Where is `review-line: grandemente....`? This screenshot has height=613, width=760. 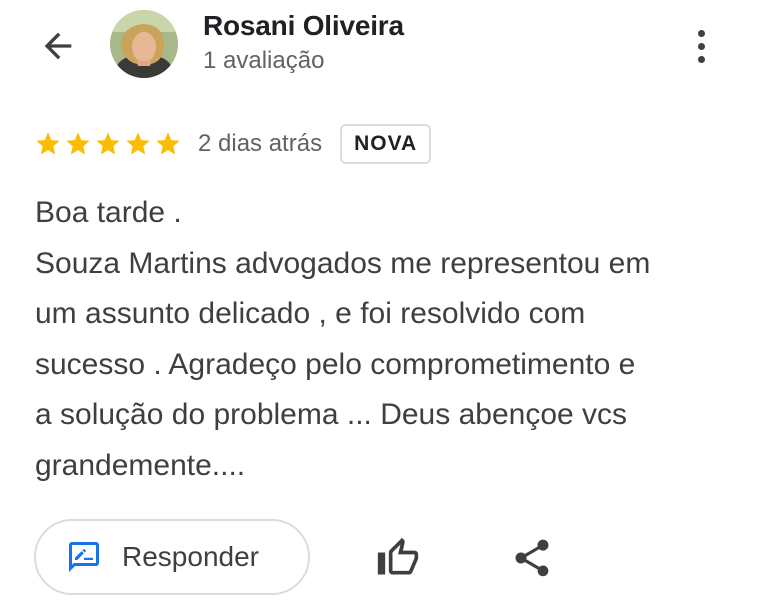
review-line: grandemente.... is located at coordinates (140, 465).